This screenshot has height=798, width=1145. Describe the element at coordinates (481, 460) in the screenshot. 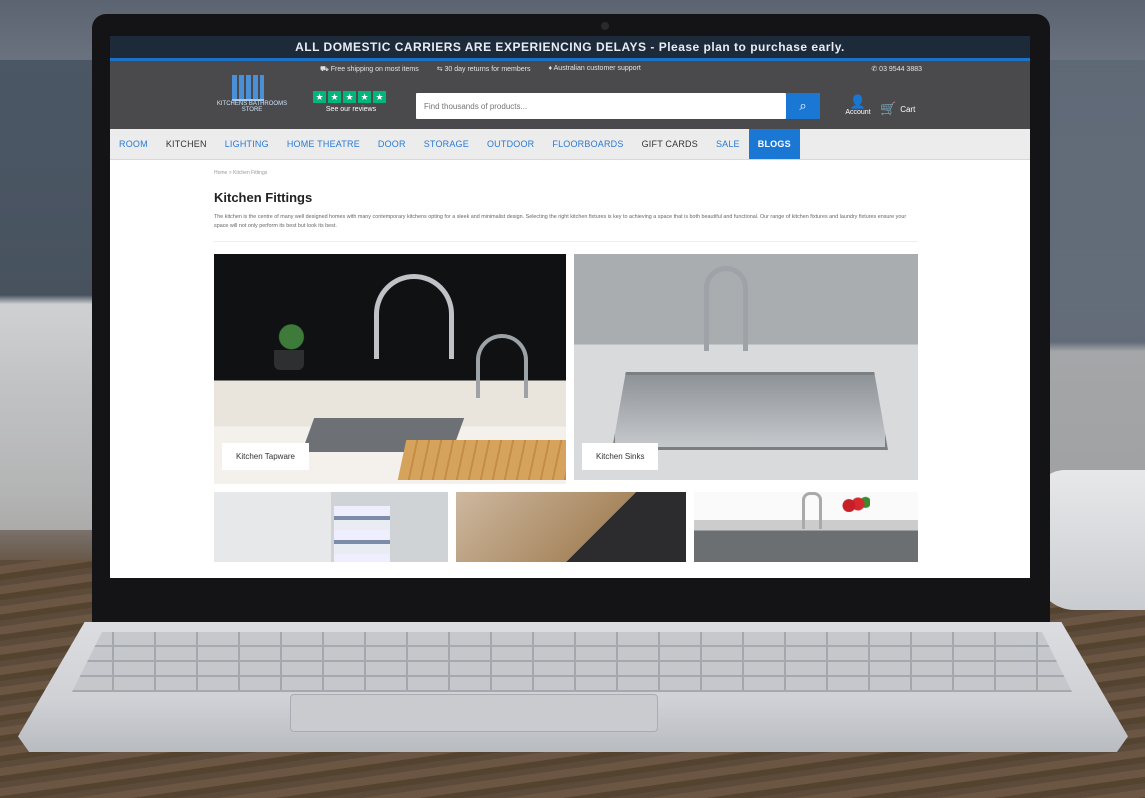

I see `cutting-board-image` at that location.